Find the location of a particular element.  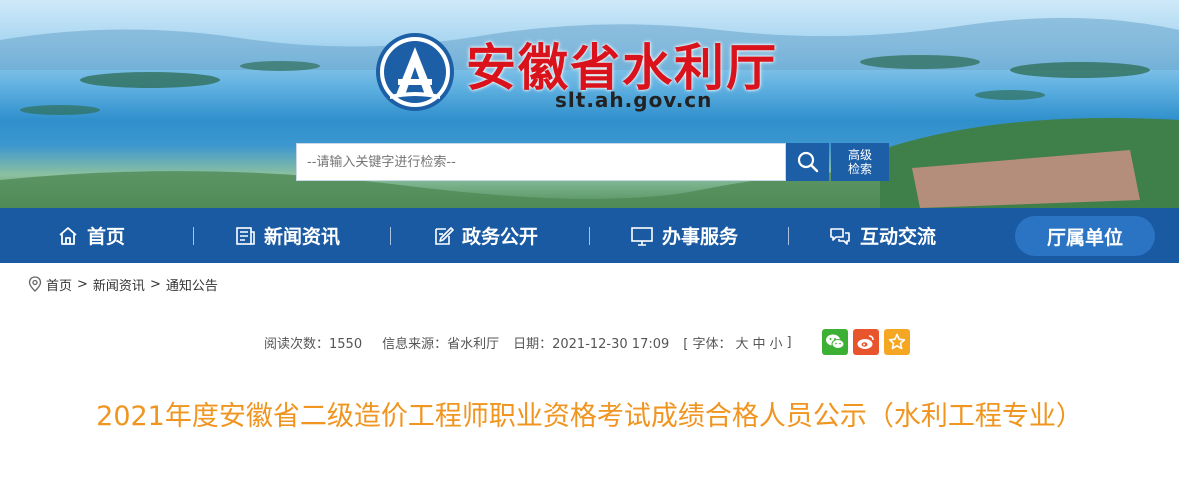

wechat-icon is located at coordinates (835, 341).